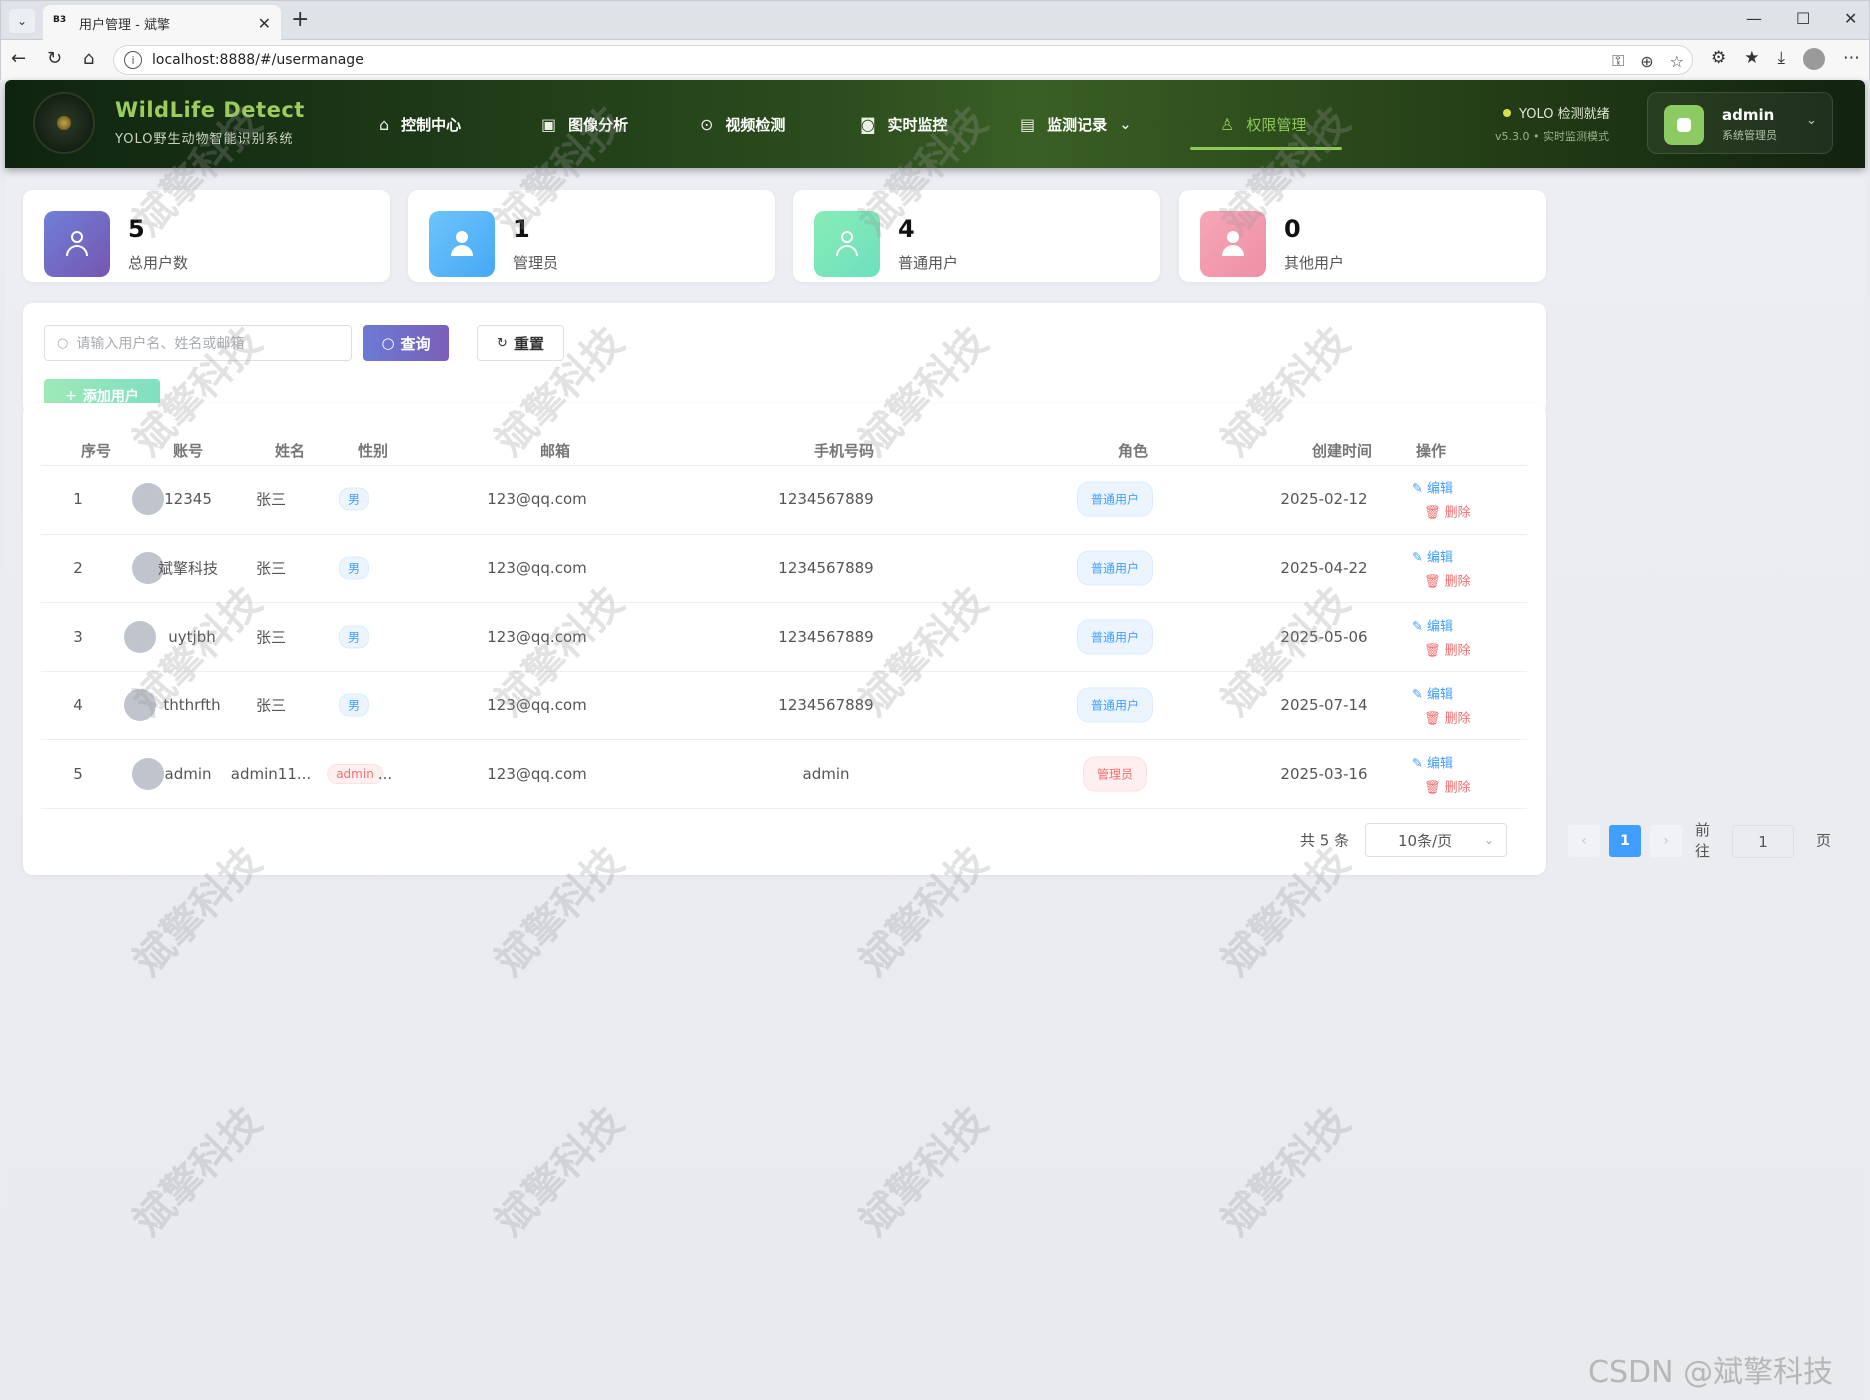 The image size is (1870, 1400). What do you see at coordinates (290, 451) in the screenshot?
I see `column-header: 姓名` at bounding box center [290, 451].